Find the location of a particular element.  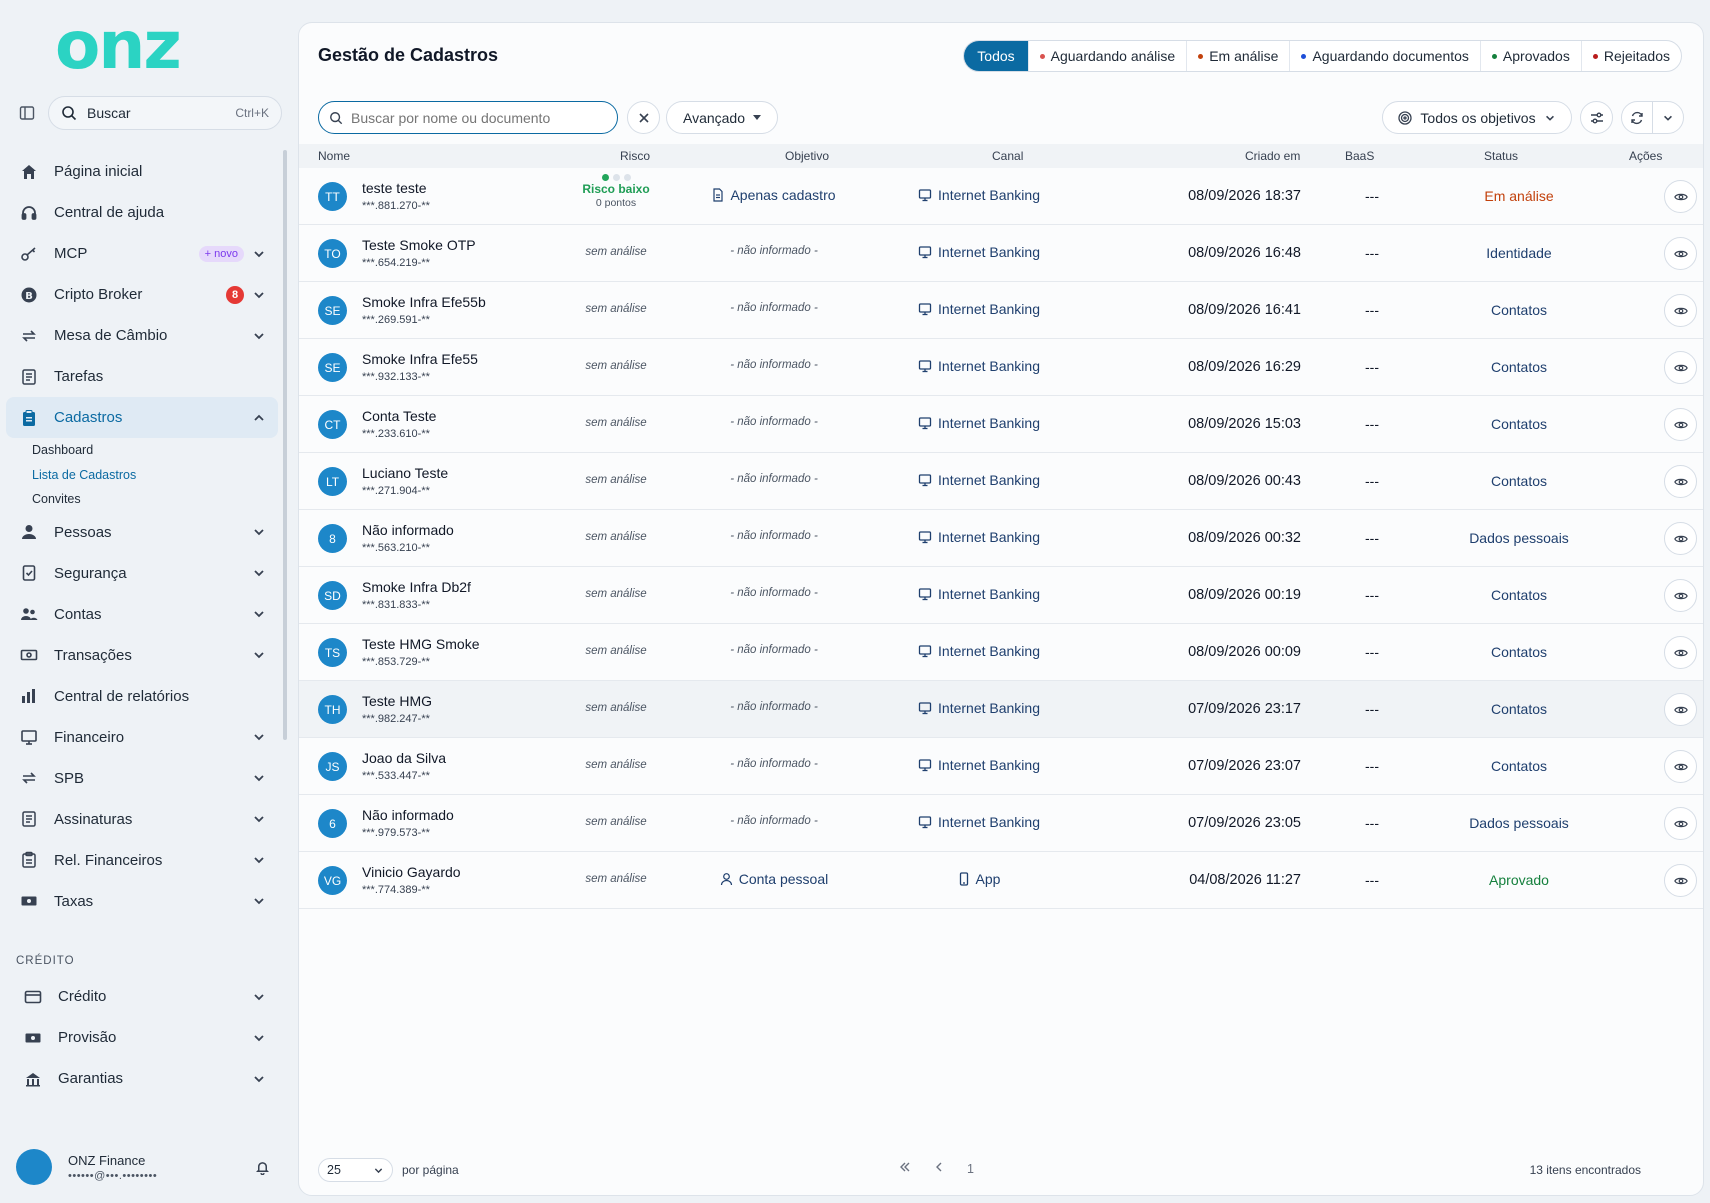

sidebar-item-cadastros: Cadastros is located at coordinates (142, 417).